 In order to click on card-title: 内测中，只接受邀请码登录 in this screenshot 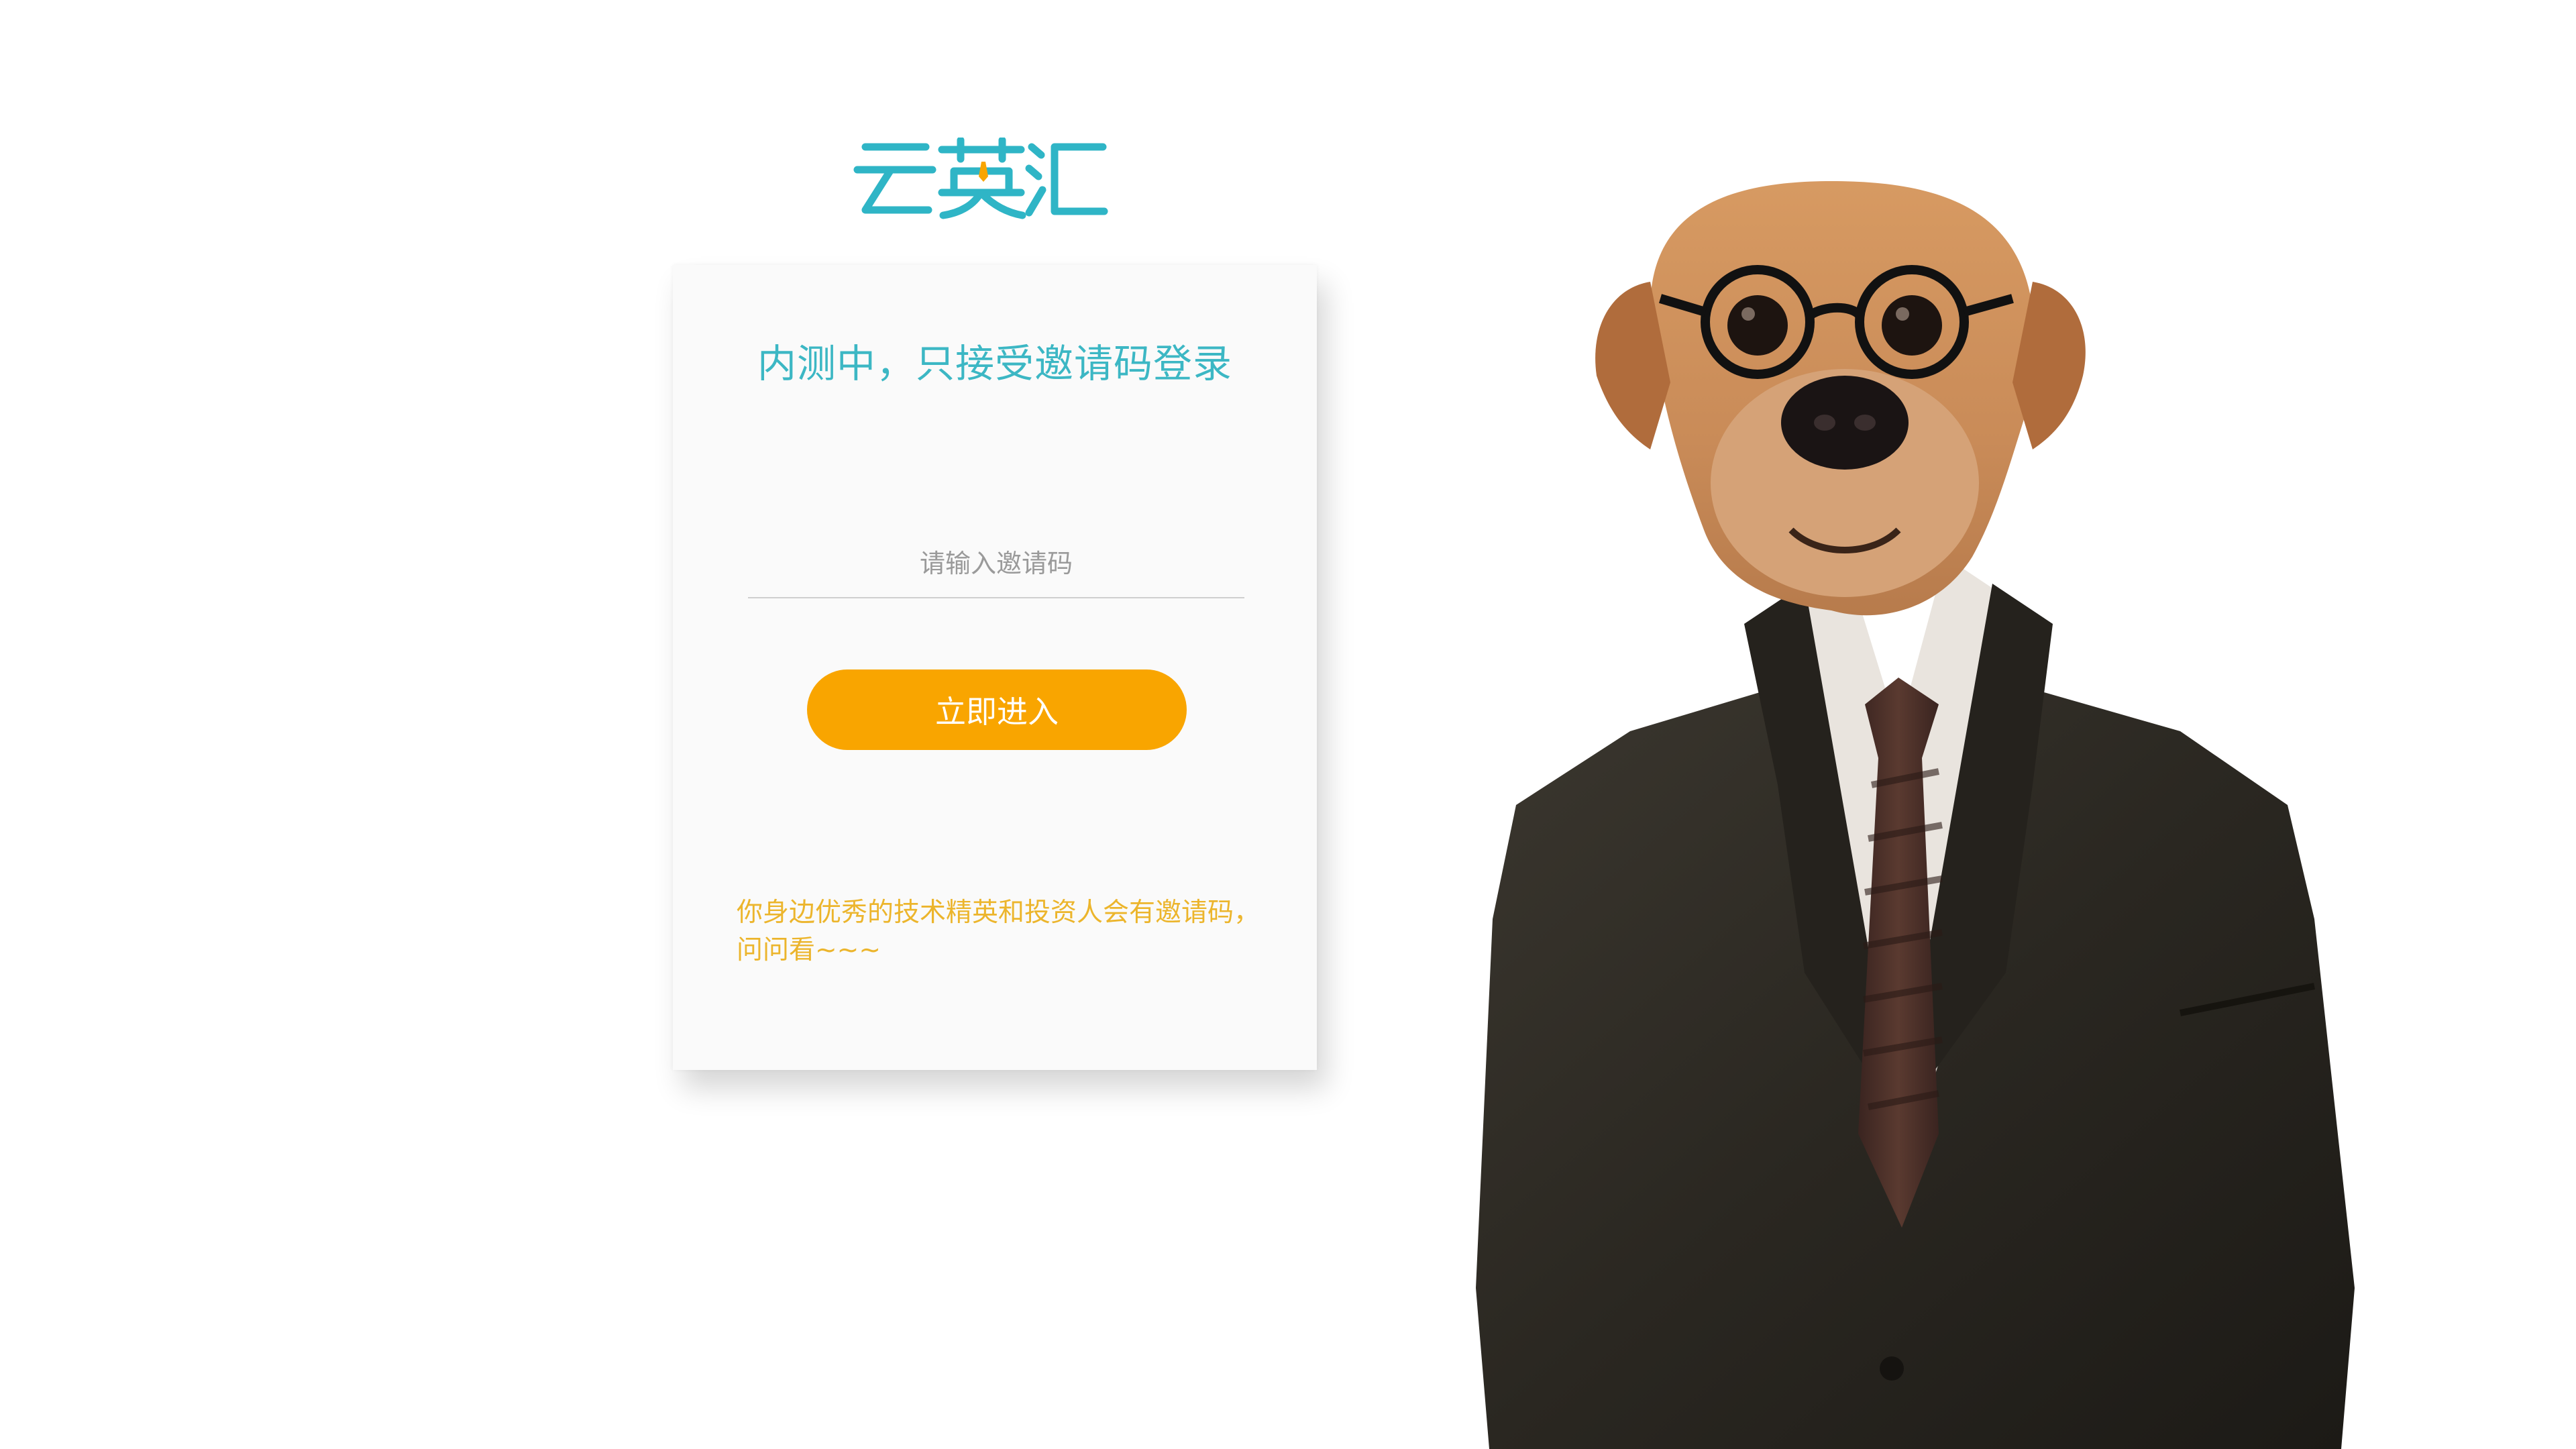, I will do `click(994, 363)`.